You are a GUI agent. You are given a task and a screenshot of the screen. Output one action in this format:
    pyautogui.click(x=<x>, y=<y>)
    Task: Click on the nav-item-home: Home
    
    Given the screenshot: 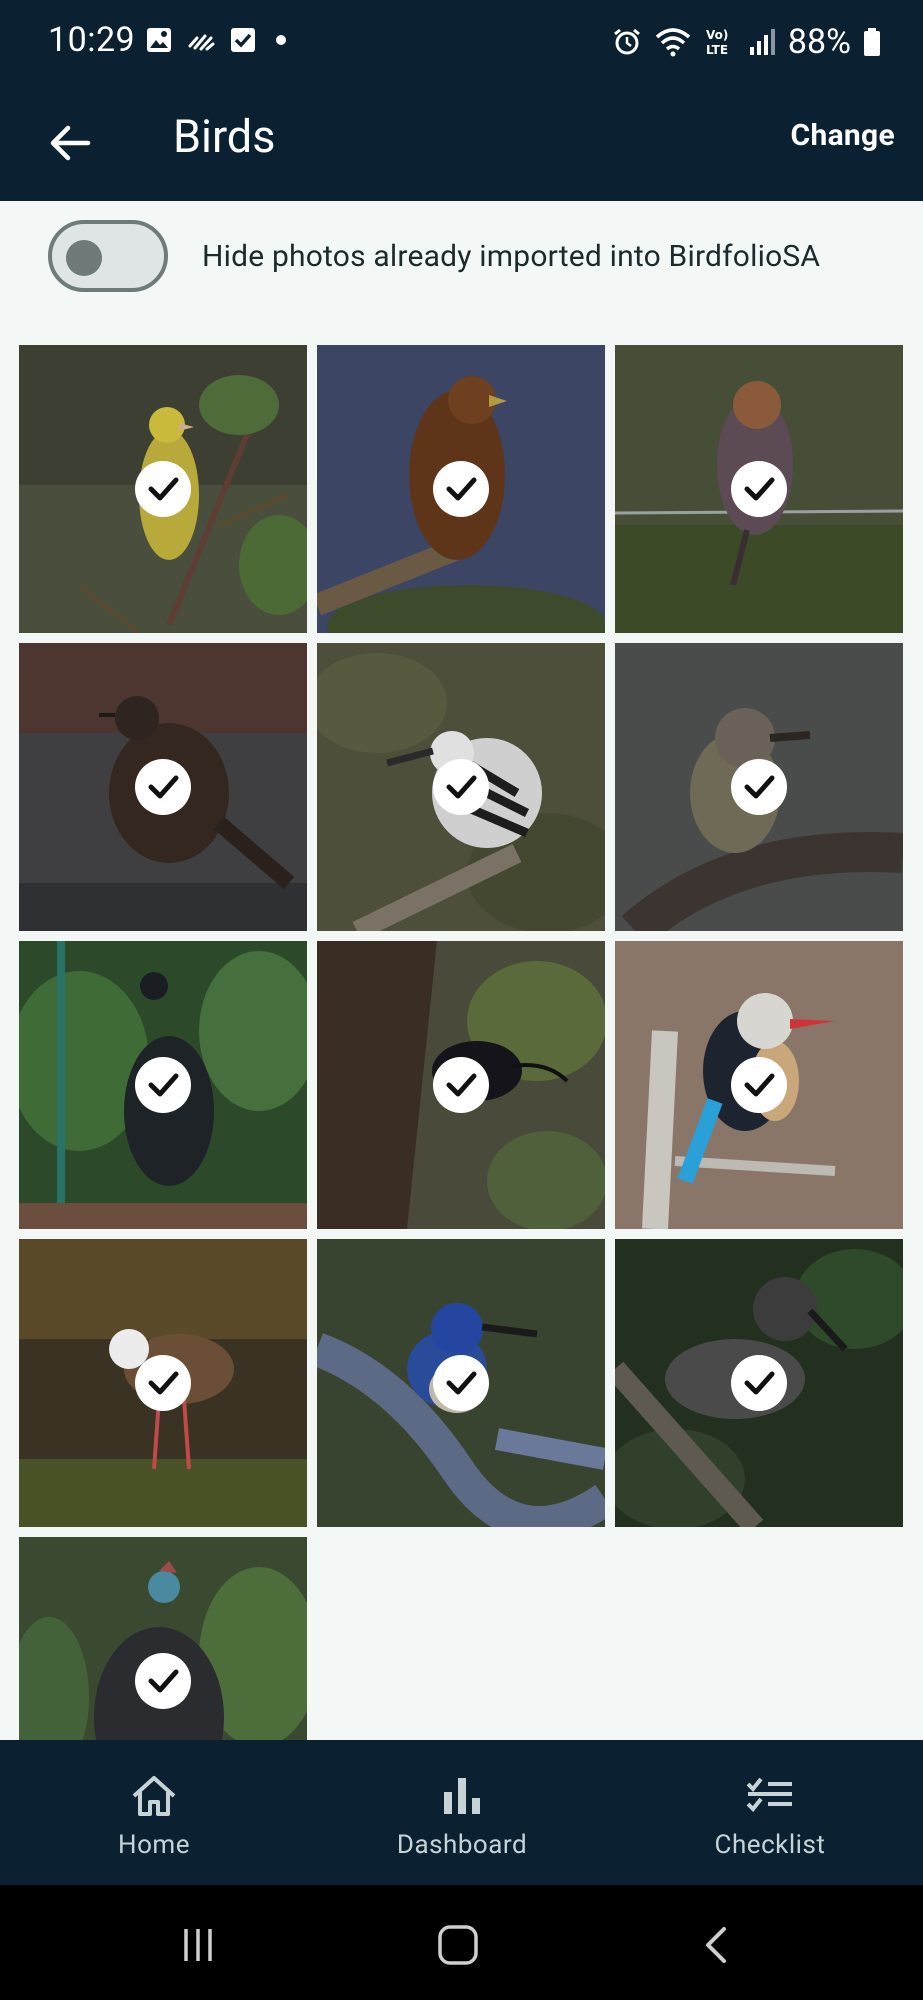 What is the action you would take?
    pyautogui.click(x=154, y=1812)
    